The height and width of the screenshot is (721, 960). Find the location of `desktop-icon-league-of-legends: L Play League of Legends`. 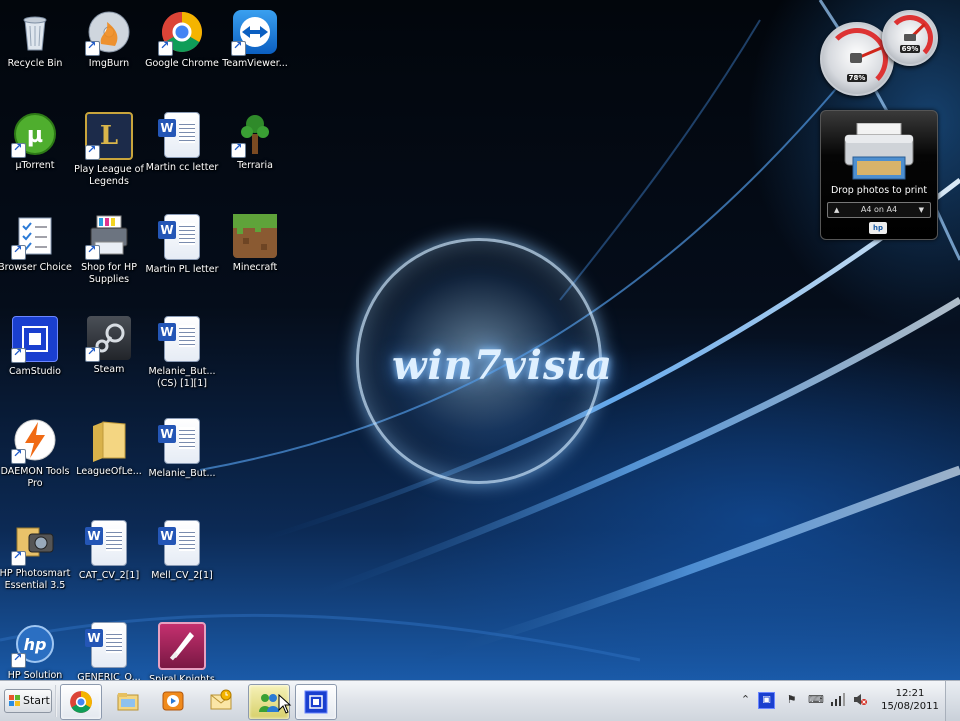

desktop-icon-league-of-legends: L Play League of Legends is located at coordinates (109, 147).